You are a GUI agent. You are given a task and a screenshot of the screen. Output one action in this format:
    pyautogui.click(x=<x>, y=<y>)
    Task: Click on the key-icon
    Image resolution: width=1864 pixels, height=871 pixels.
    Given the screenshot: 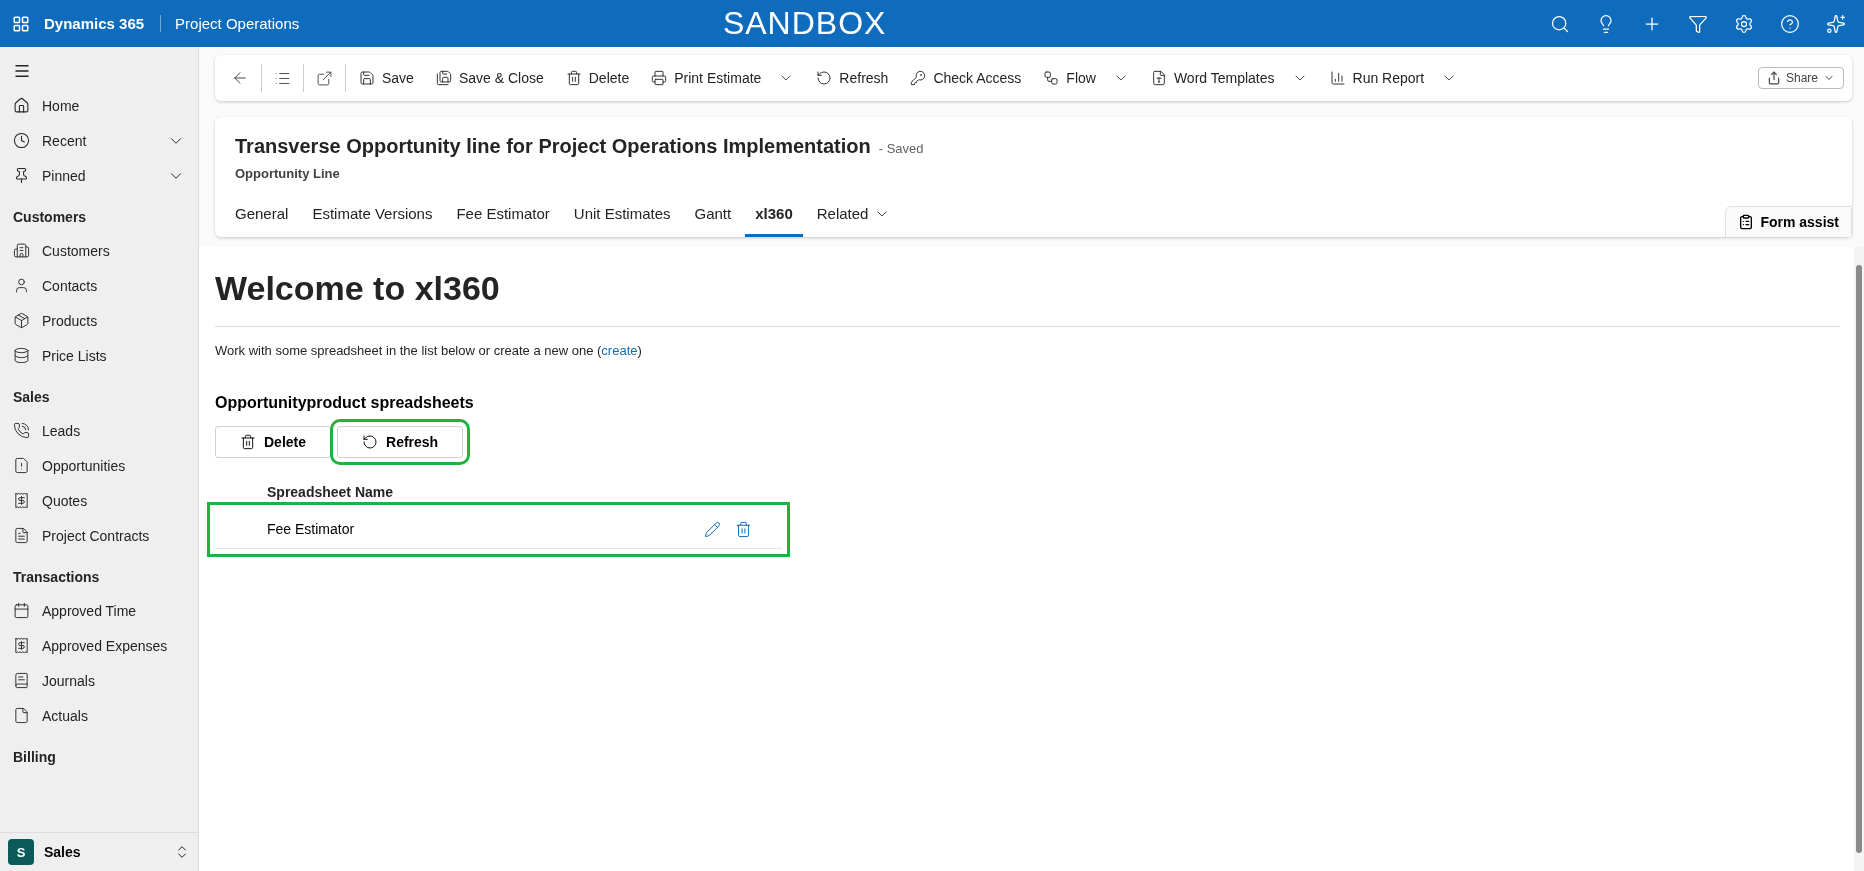 What is the action you would take?
    pyautogui.click(x=918, y=78)
    